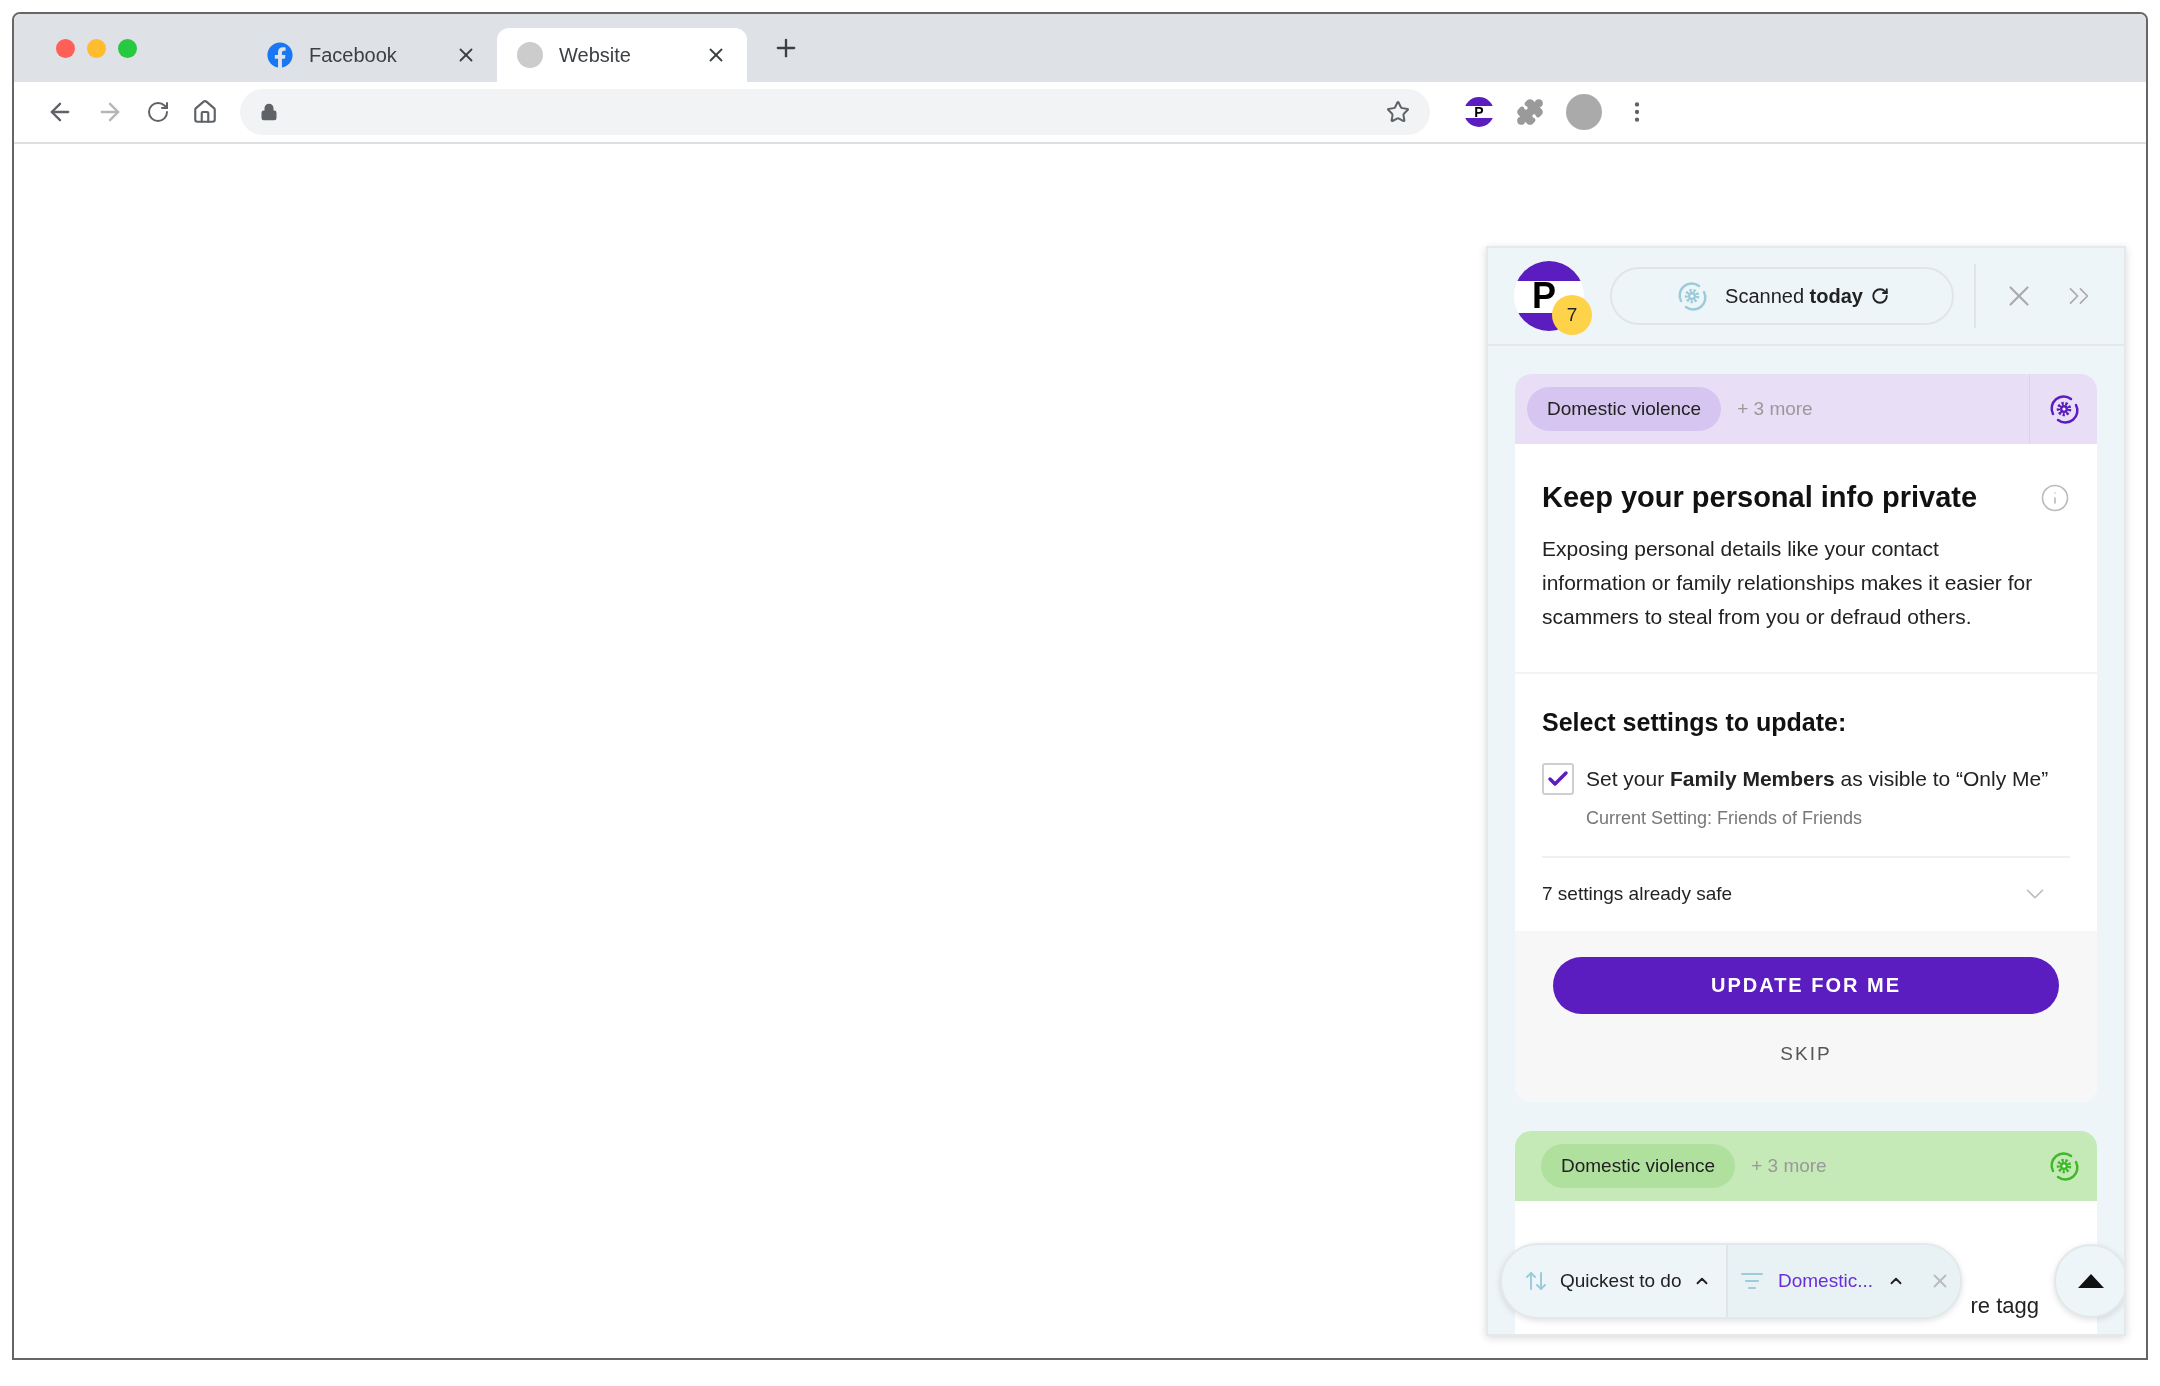 This screenshot has width=2160, height=1386. Describe the element at coordinates (1806, 1053) in the screenshot. I see `skip-button: SKIP` at that location.